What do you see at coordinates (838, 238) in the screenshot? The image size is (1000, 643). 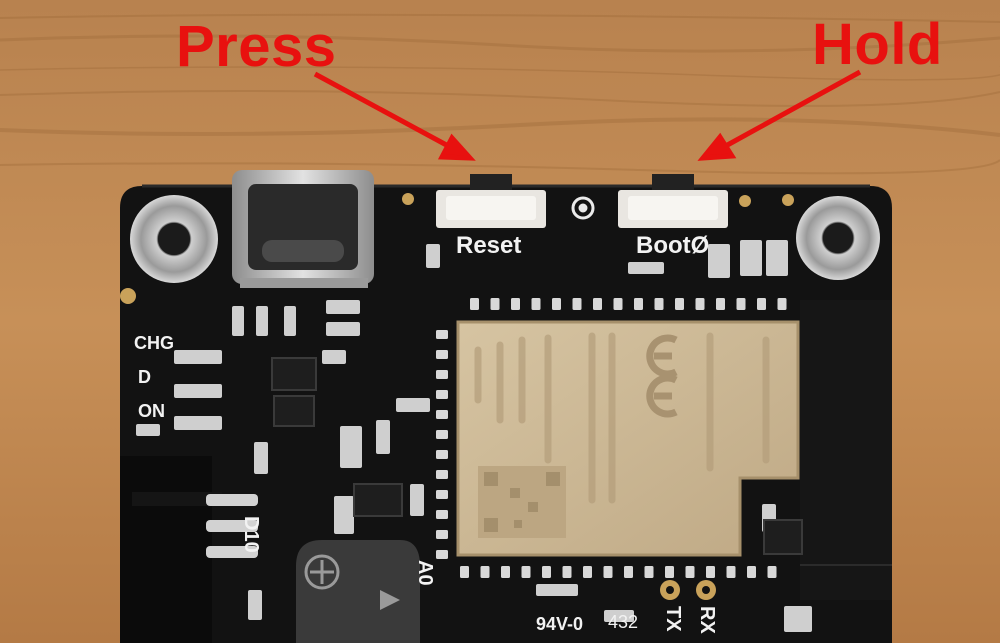 I see `mounting-hole-right` at bounding box center [838, 238].